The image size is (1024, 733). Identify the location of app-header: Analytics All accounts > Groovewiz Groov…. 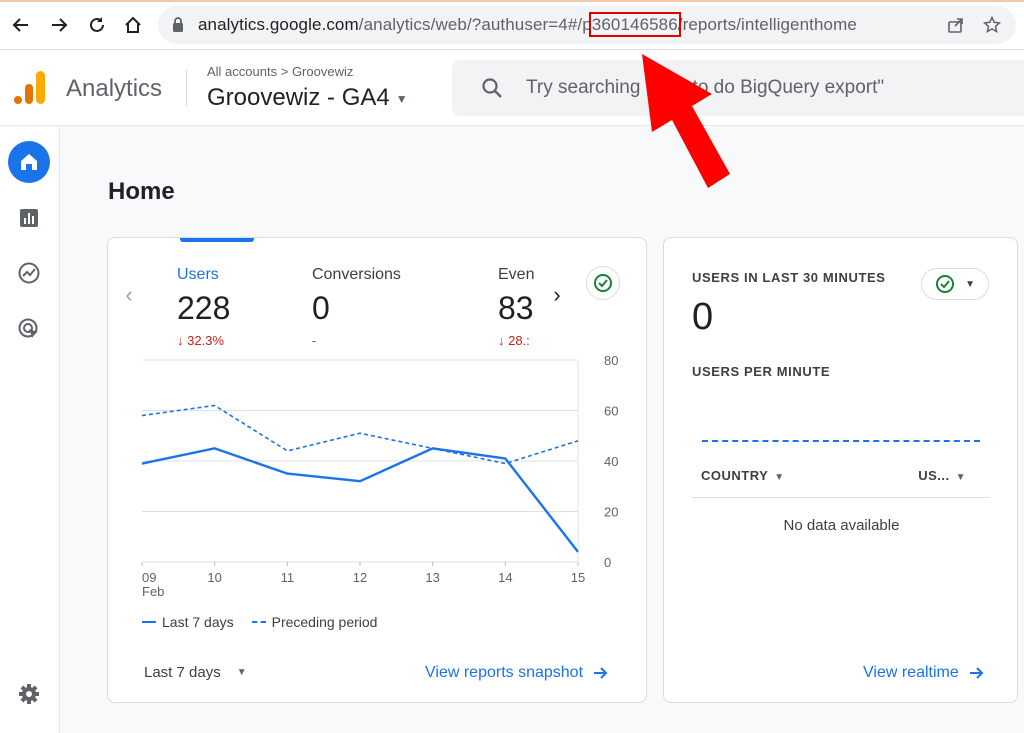
(512, 88).